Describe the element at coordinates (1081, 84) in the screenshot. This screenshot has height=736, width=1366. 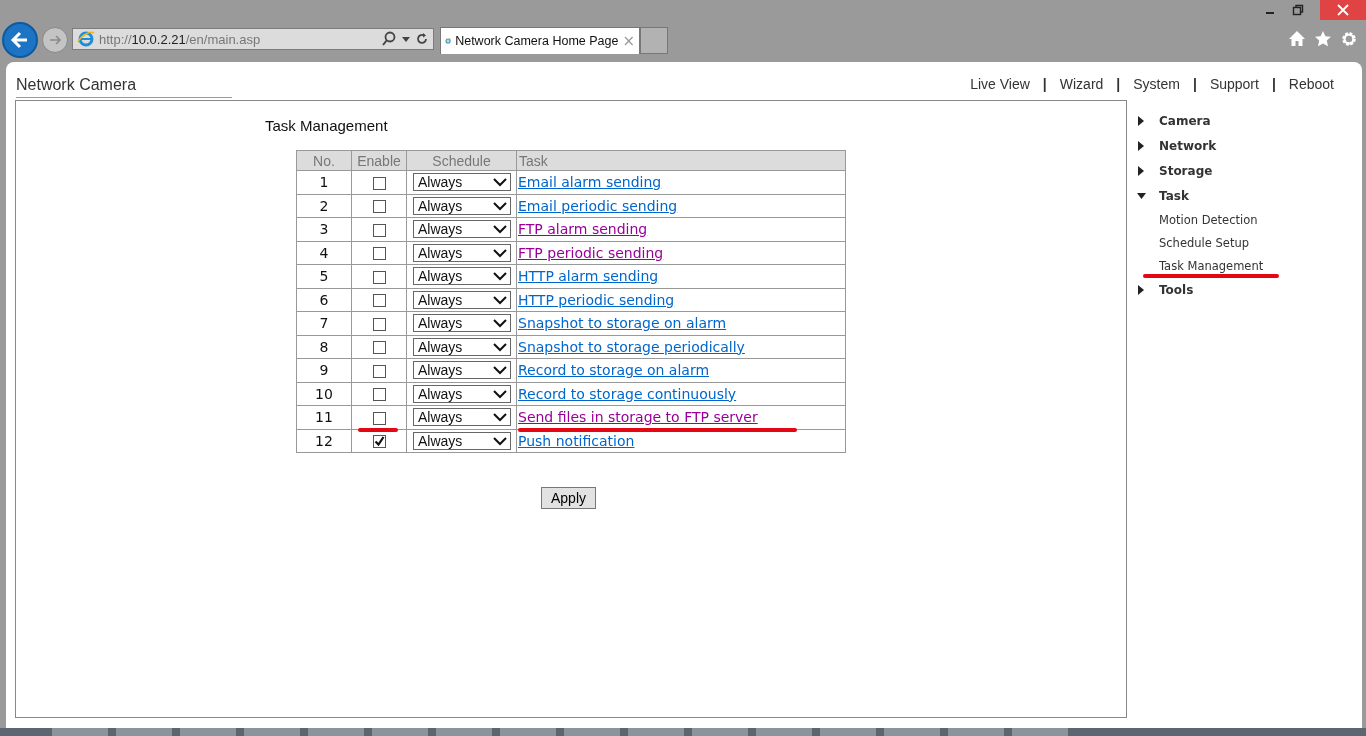
I see `nav-link: Wizard` at that location.